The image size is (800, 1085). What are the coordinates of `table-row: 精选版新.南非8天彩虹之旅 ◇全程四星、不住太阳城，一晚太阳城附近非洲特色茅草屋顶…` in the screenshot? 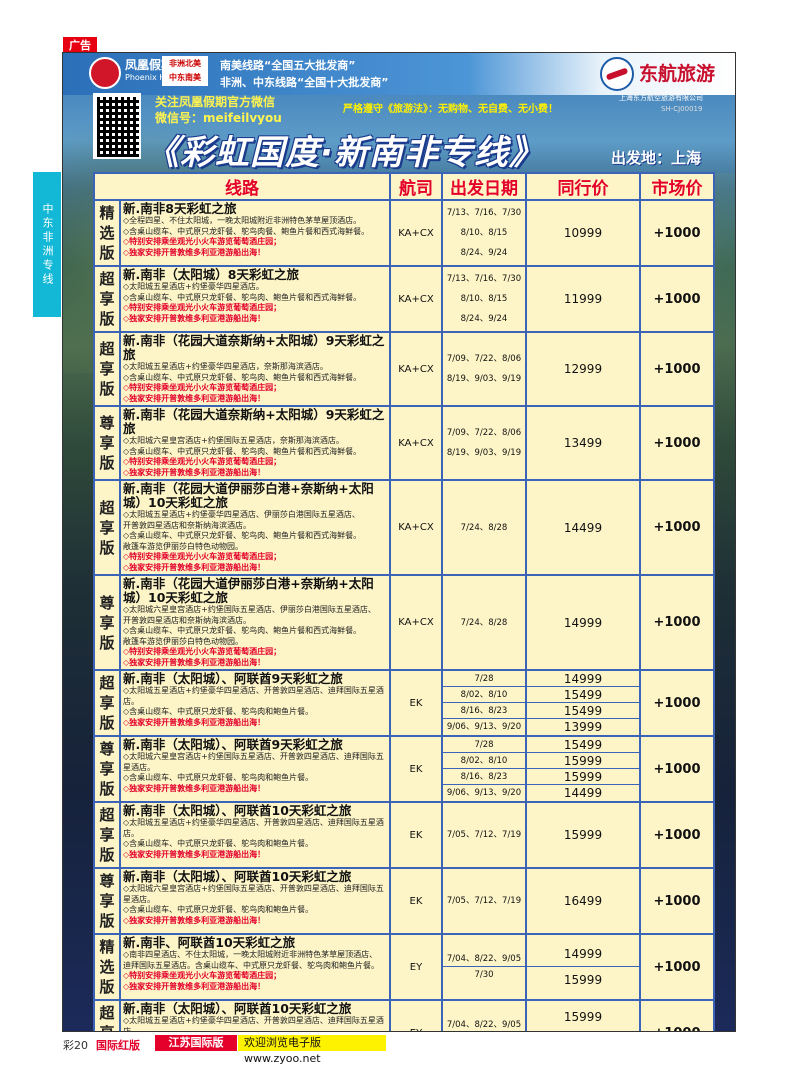 It's located at (404, 233).